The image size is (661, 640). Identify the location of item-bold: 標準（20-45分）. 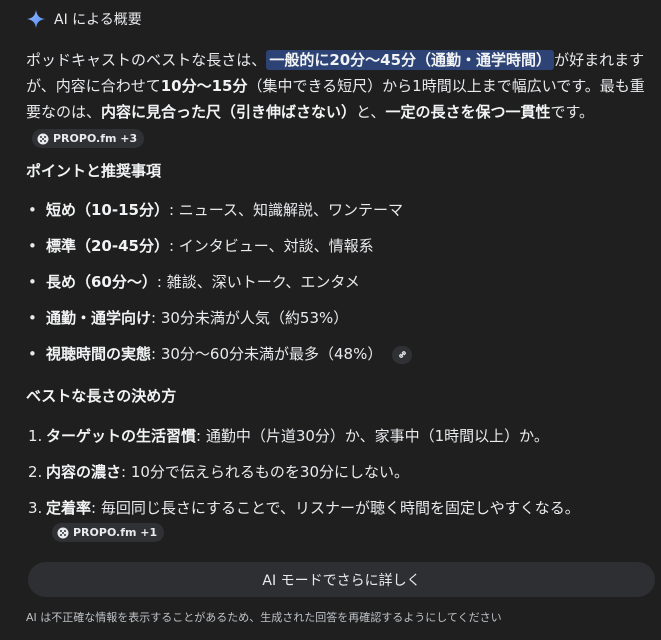
(107, 246).